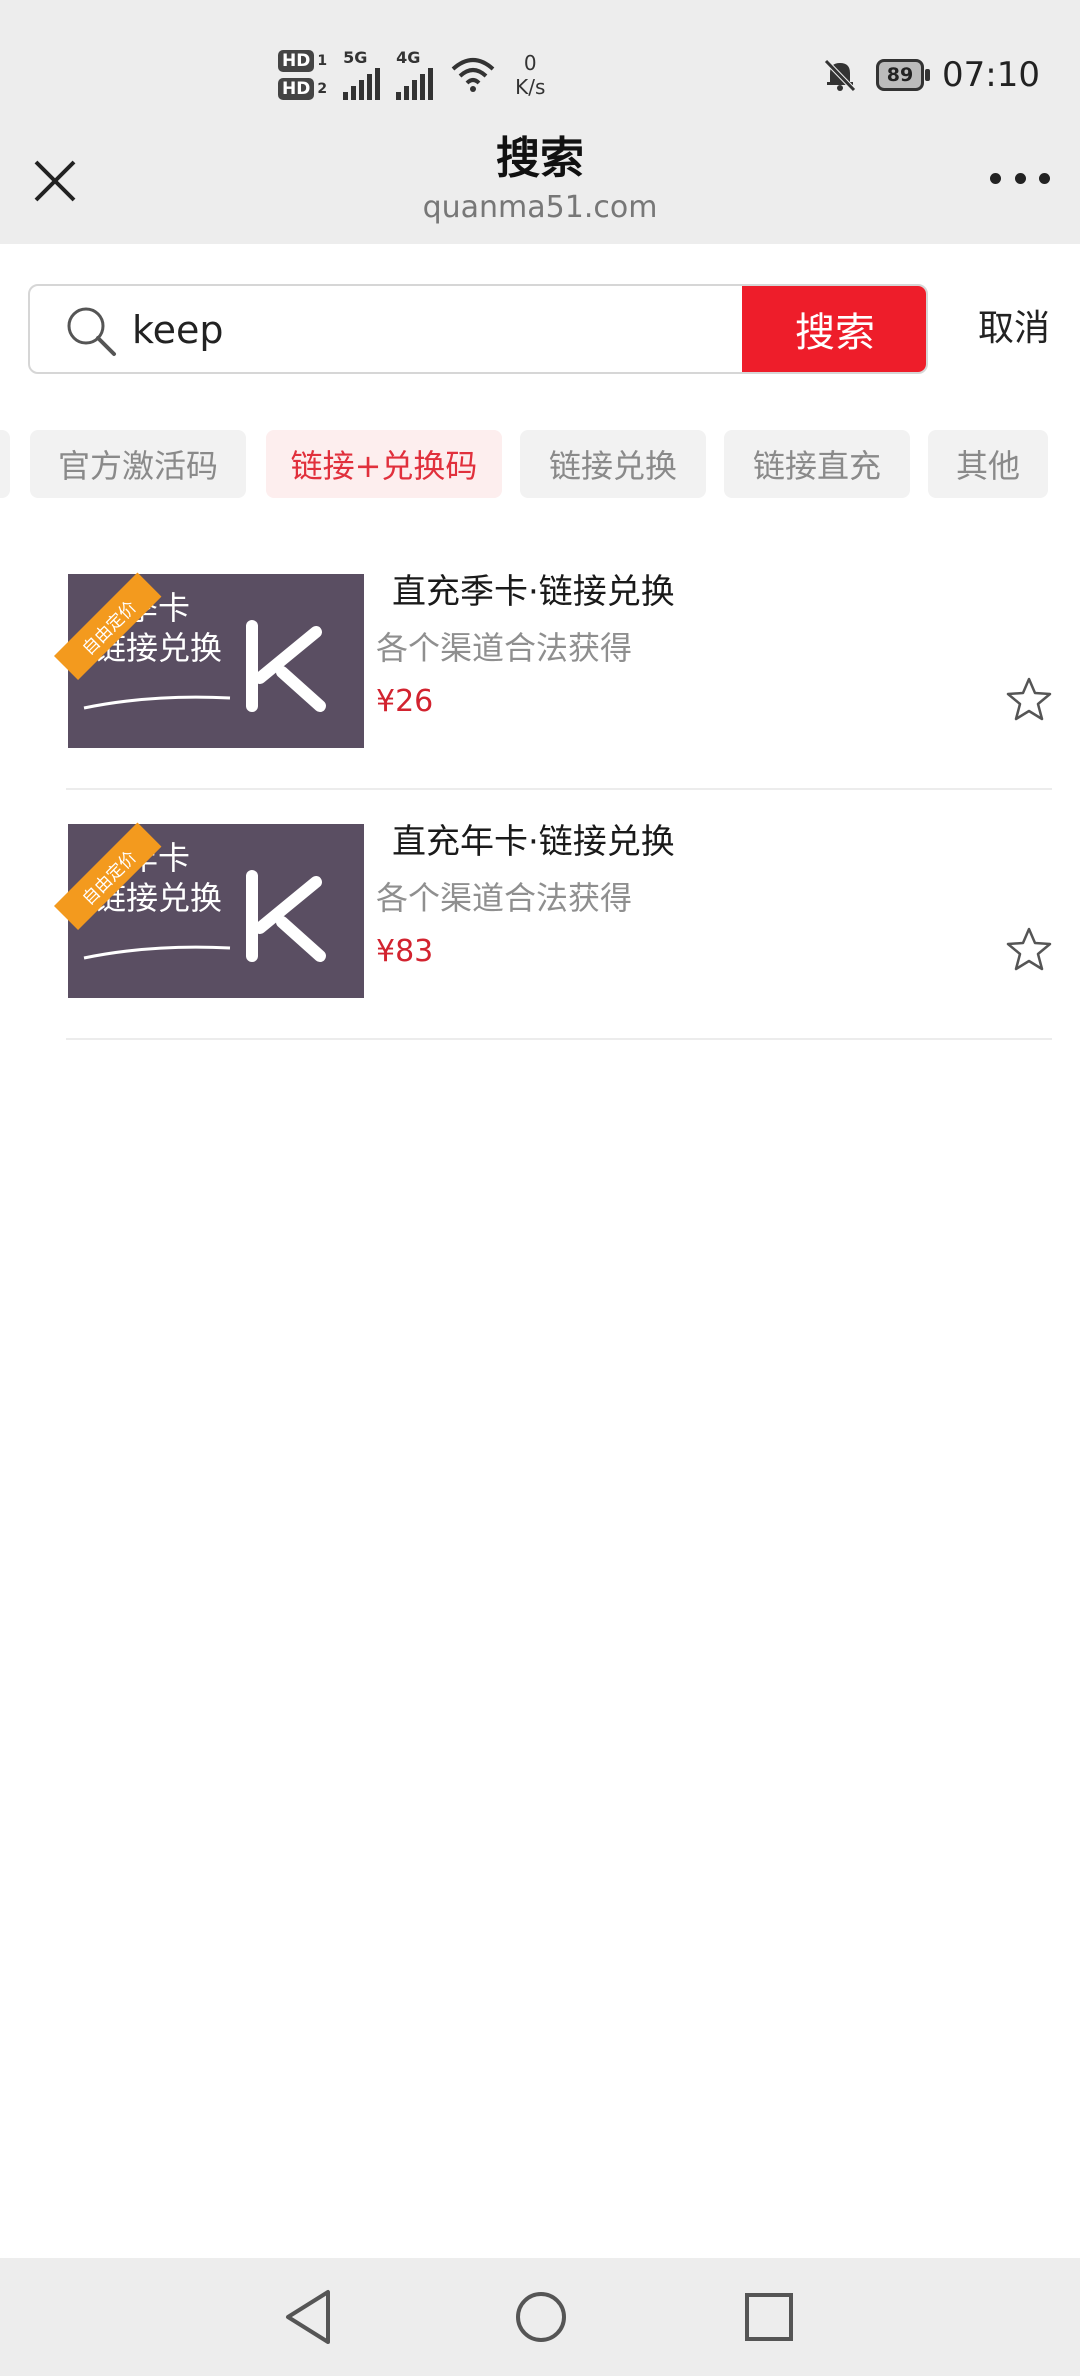  I want to click on tag-other: 其他, so click(988, 464).